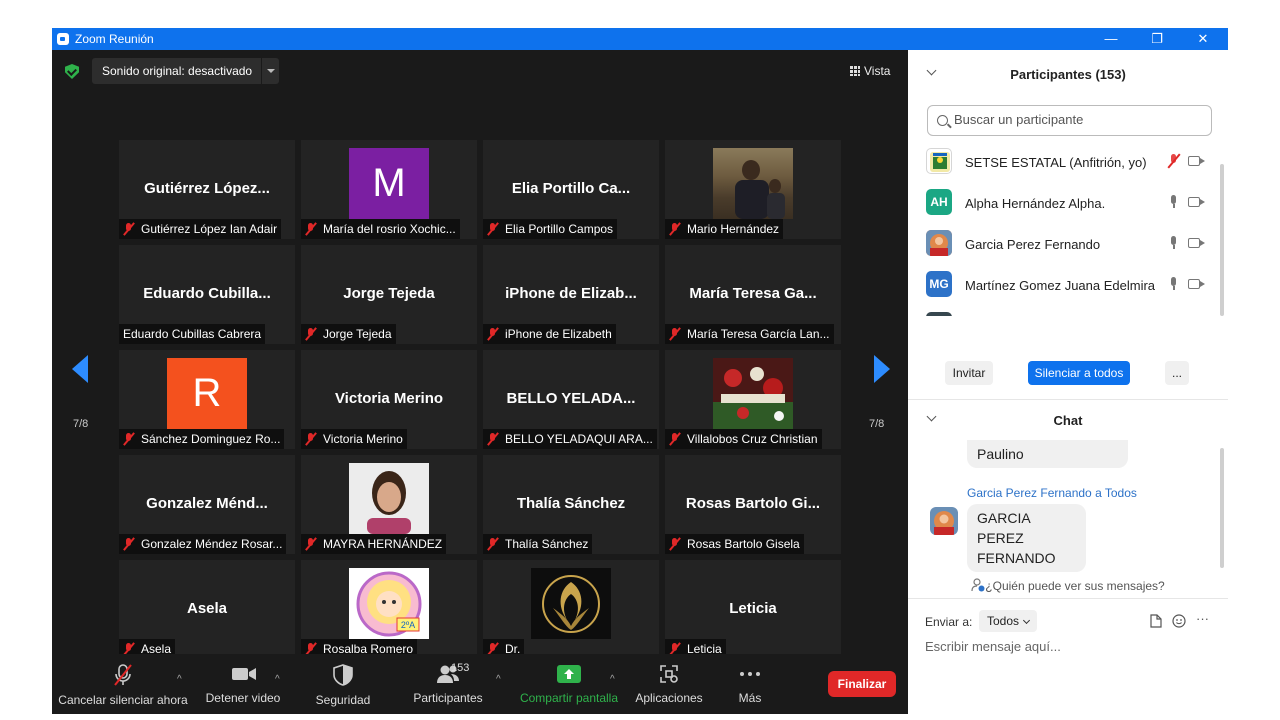 This screenshot has width=1280, height=720. What do you see at coordinates (862, 684) in the screenshot?
I see `end-meeting-button: Finalizar` at bounding box center [862, 684].